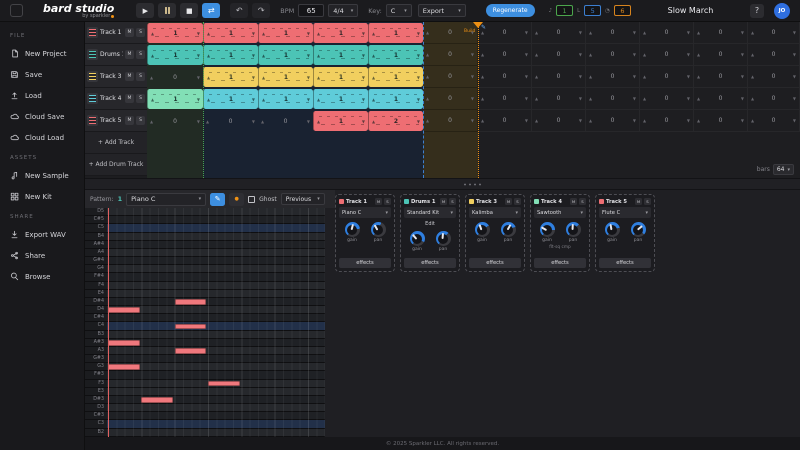 Image resolution: width=800 pixels, height=450 pixels. I want to click on instrument-select: Sawtooth ▾, so click(560, 212).